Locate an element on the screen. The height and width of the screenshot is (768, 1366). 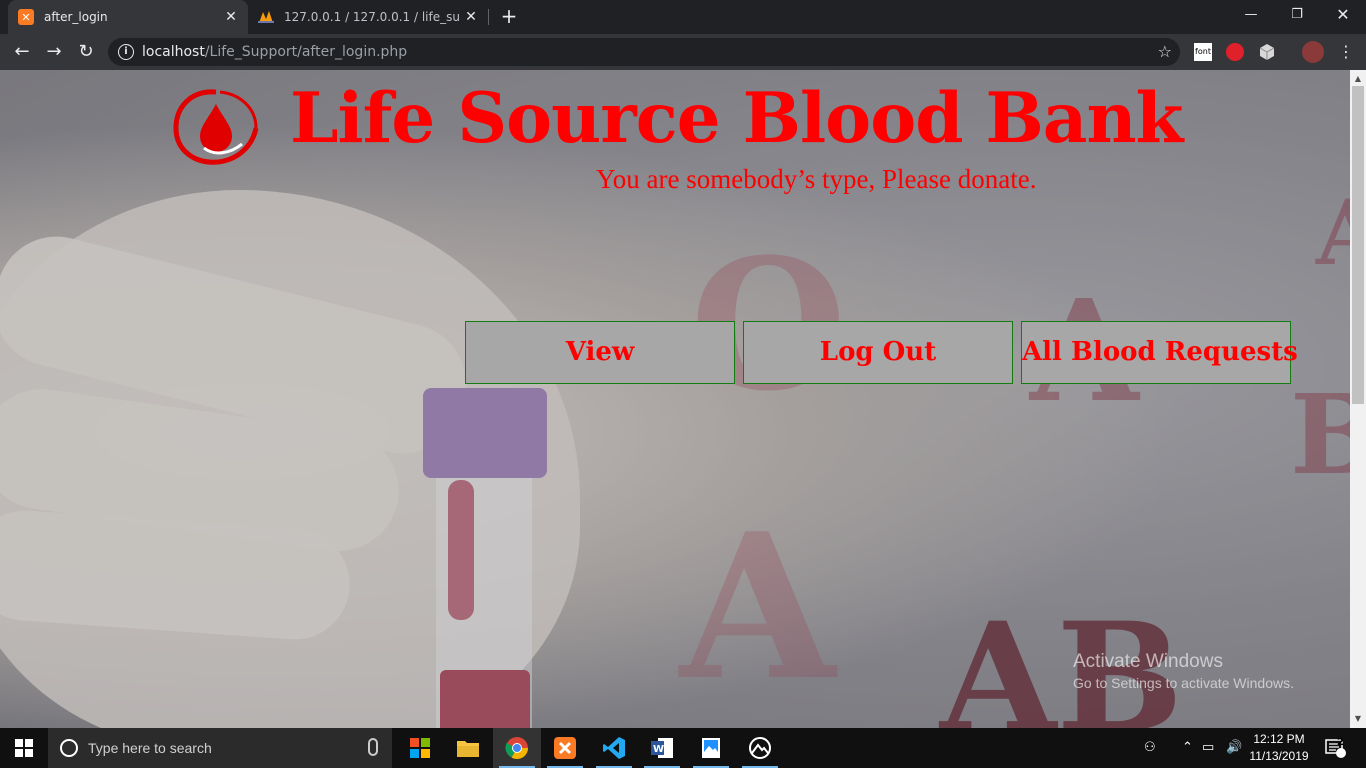
all-blood-requests-button: All Blood Requests is located at coordinates (1159, 352).